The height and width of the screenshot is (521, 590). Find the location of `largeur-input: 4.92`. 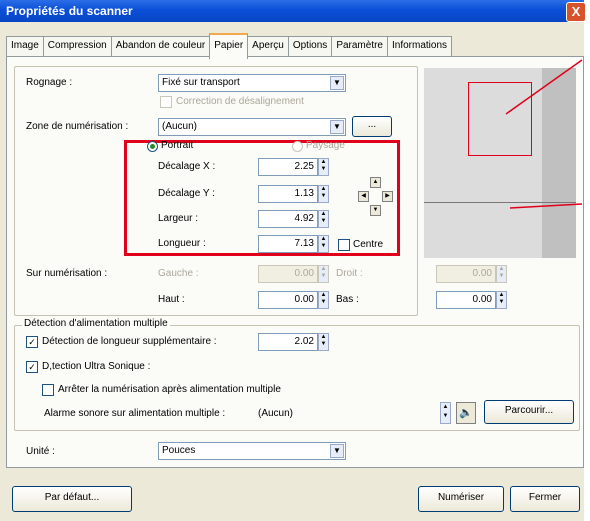

largeur-input: 4.92 is located at coordinates (288, 219).